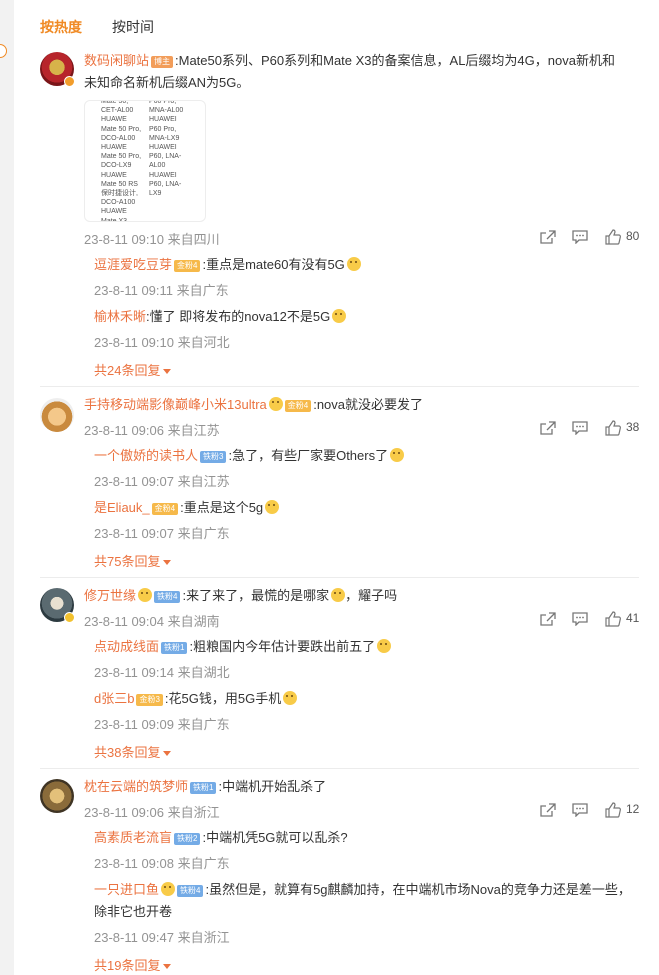 The height and width of the screenshot is (975, 659). What do you see at coordinates (223, 698) in the screenshot?
I see `reply-body: :花5G钱，用5G手机` at bounding box center [223, 698].